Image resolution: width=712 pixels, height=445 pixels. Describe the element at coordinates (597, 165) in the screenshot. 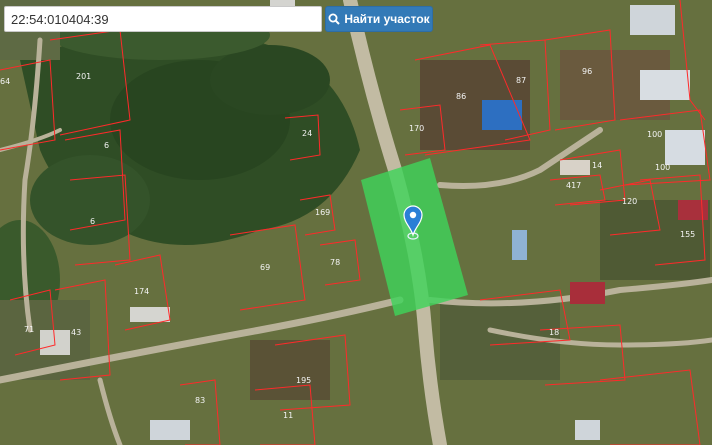

I see `parcel-label: 14` at that location.